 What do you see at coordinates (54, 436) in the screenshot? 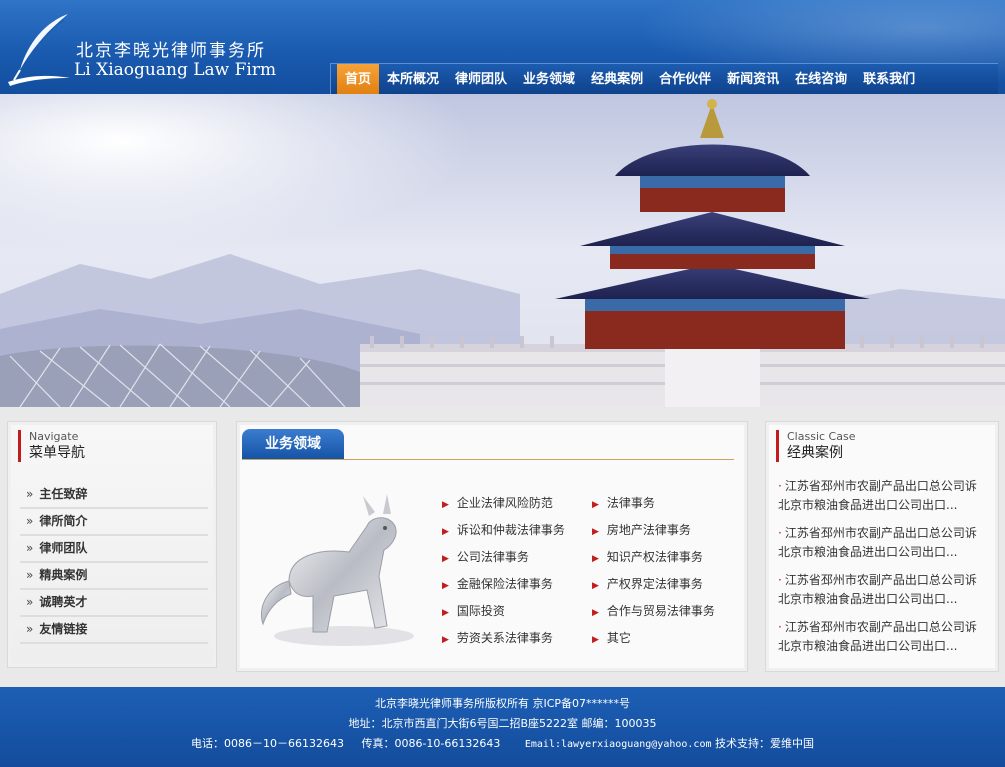
I see `menu-title-en: Navigate` at bounding box center [54, 436].